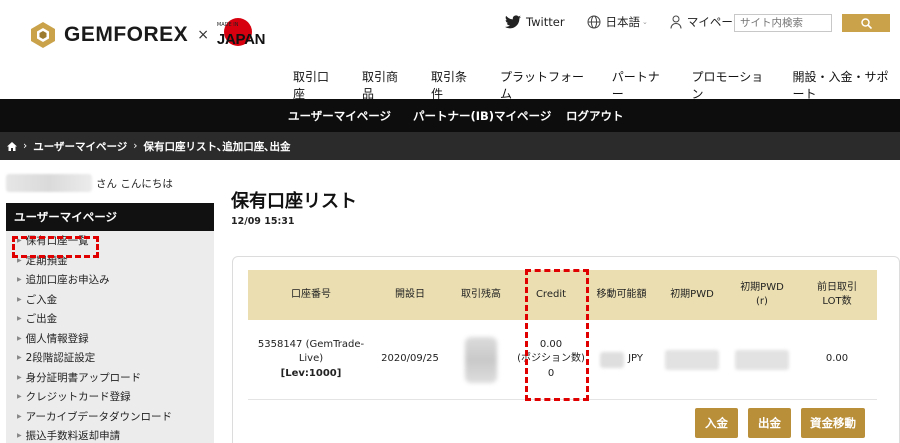 Image resolution: width=900 pixels, height=443 pixels. What do you see at coordinates (450, 146) in the screenshot?
I see `breadcrumb: › ユーザーマイページ › 保有口座リスト､追加口座､出金` at bounding box center [450, 146].